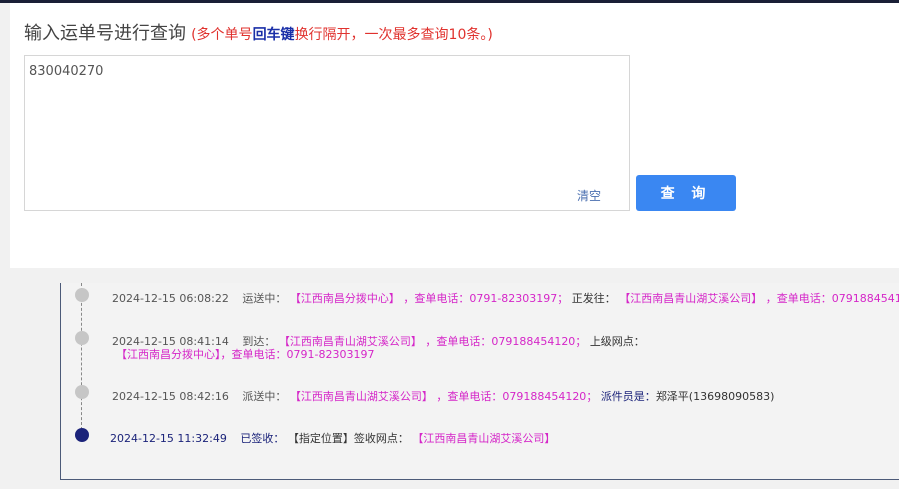  What do you see at coordinates (273, 35) in the screenshot?
I see `note-strong: 回车键` at bounding box center [273, 35].